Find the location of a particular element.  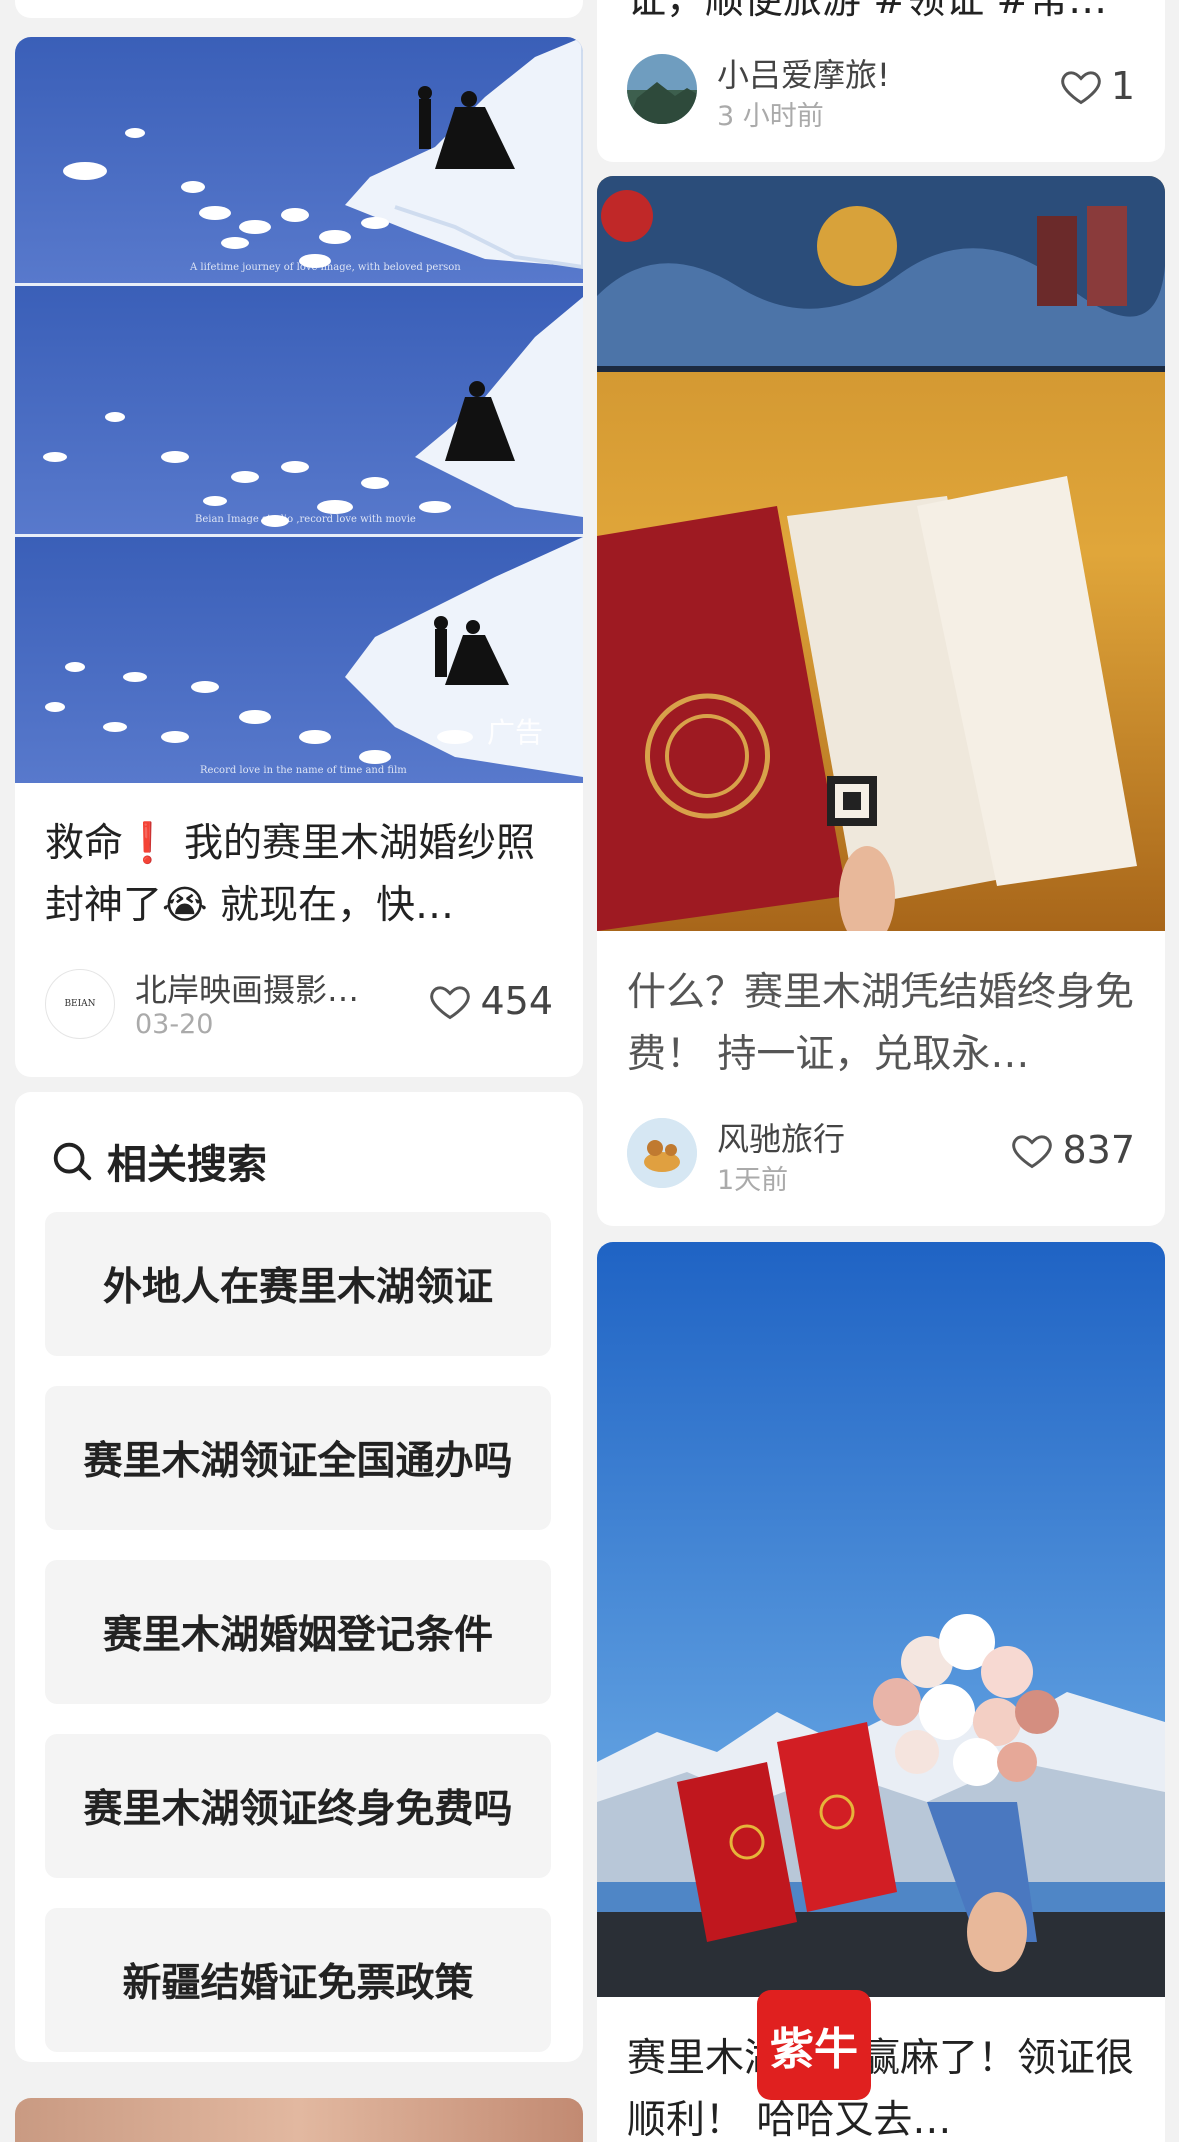

like-button: 1 is located at coordinates (1097, 86).